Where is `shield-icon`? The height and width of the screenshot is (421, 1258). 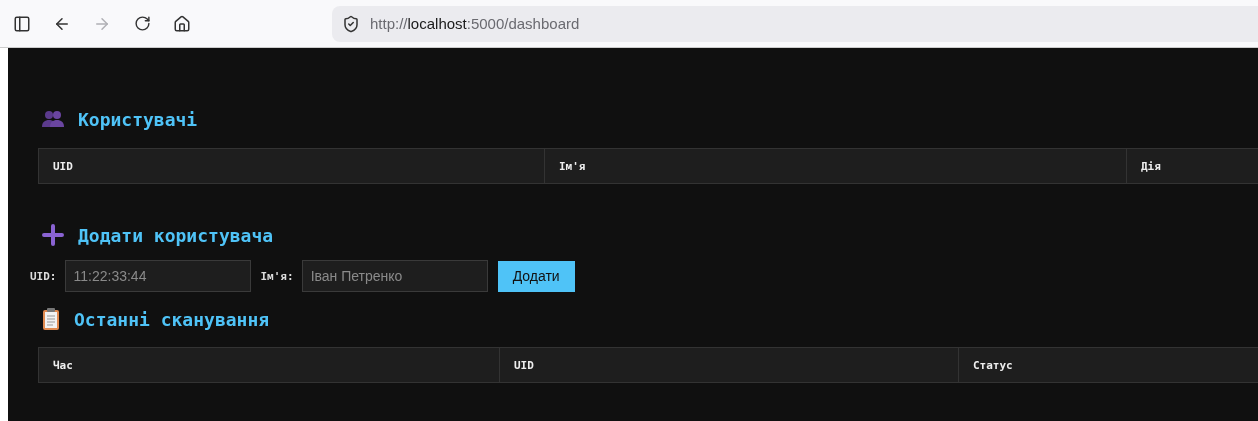
shield-icon is located at coordinates (351, 23).